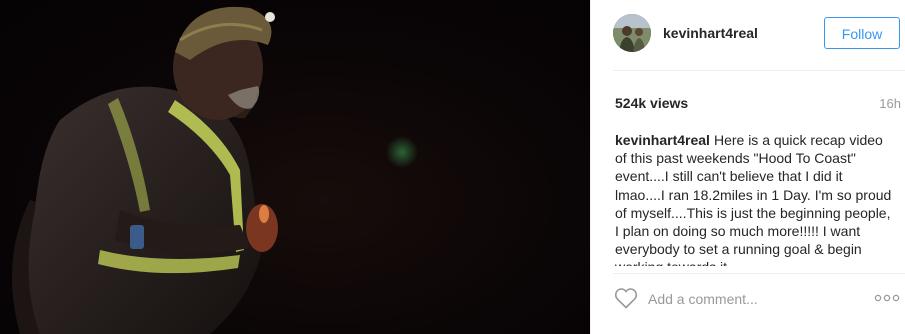 The width and height of the screenshot is (905, 334). Describe the element at coordinates (137, 237) in the screenshot. I see `wristband` at that location.